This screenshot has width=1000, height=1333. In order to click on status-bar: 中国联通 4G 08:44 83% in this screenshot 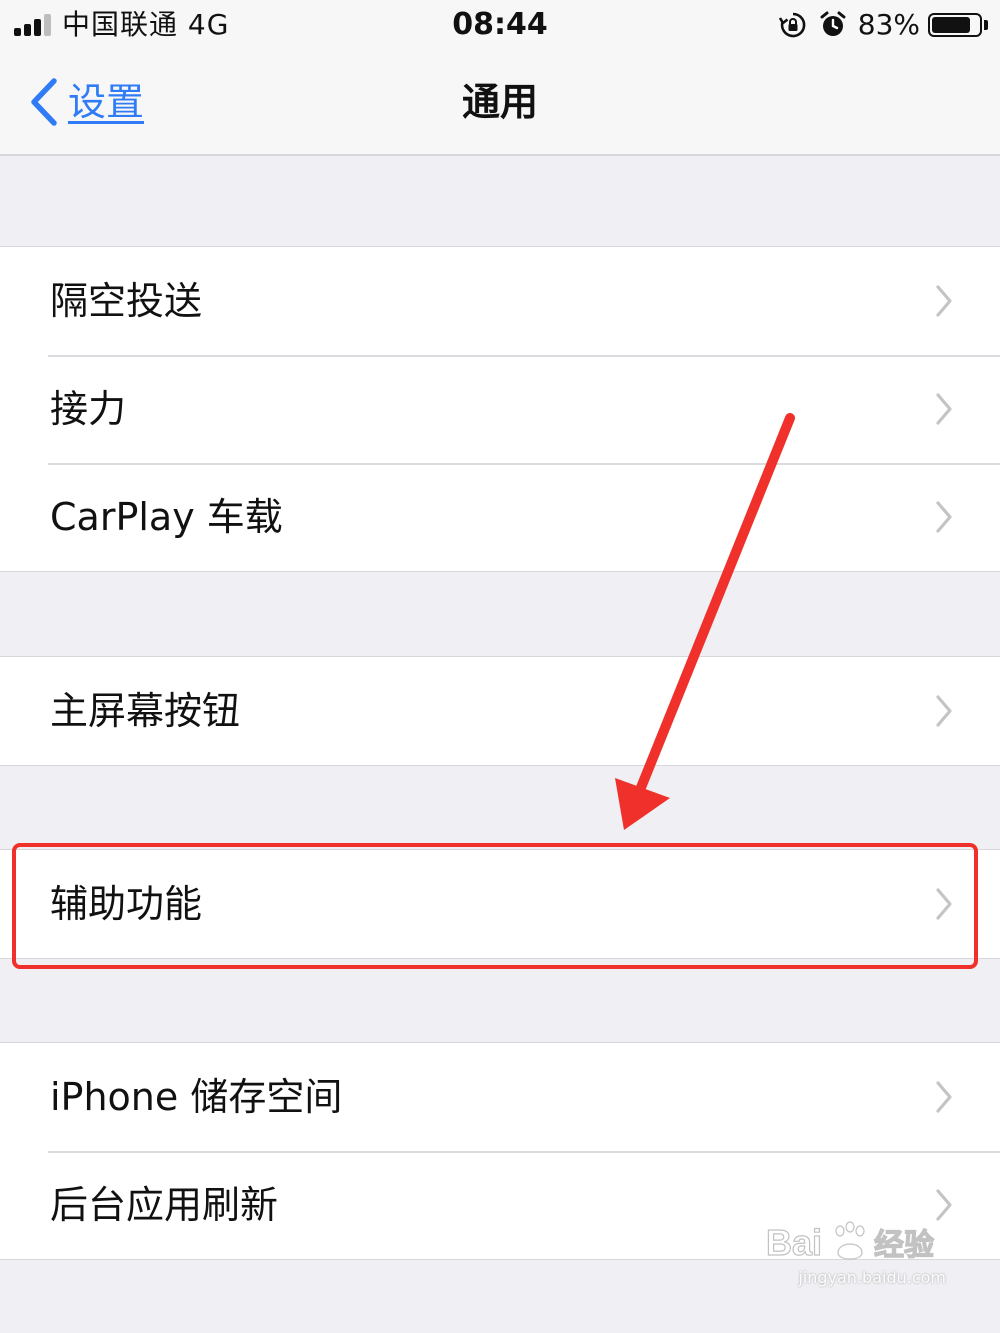, I will do `click(500, 25)`.